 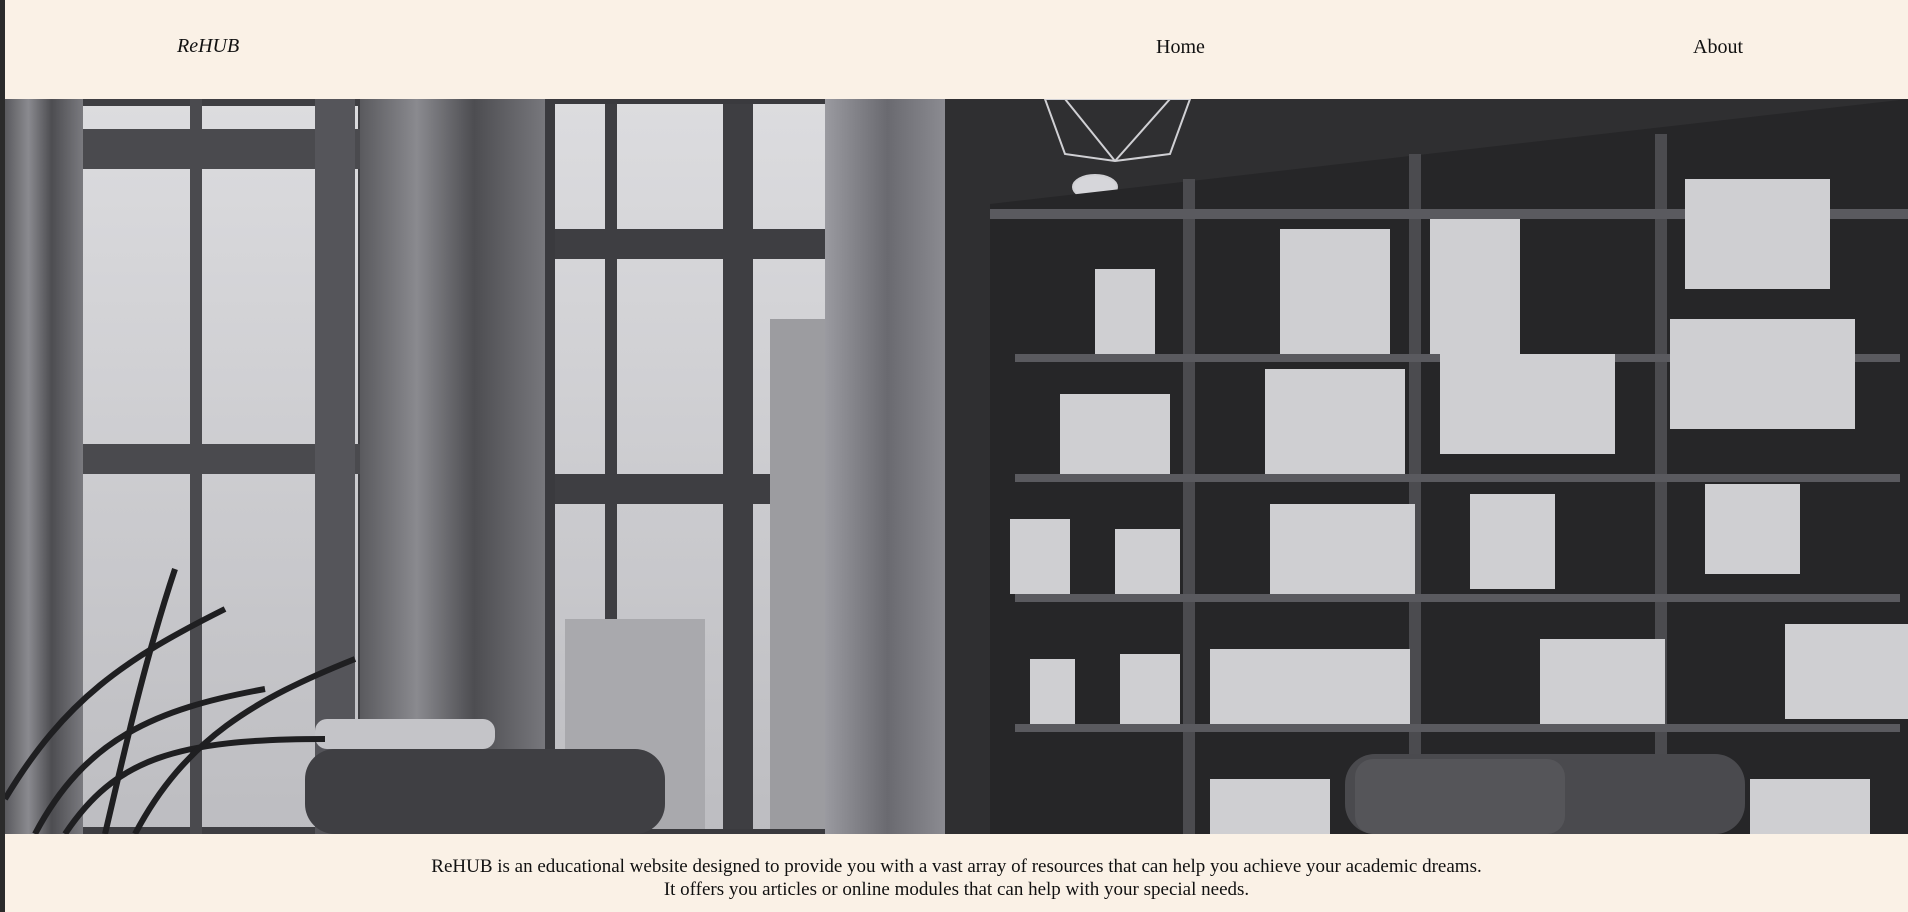 I want to click on top-navbar: ReHUB Home About, so click(x=956, y=49).